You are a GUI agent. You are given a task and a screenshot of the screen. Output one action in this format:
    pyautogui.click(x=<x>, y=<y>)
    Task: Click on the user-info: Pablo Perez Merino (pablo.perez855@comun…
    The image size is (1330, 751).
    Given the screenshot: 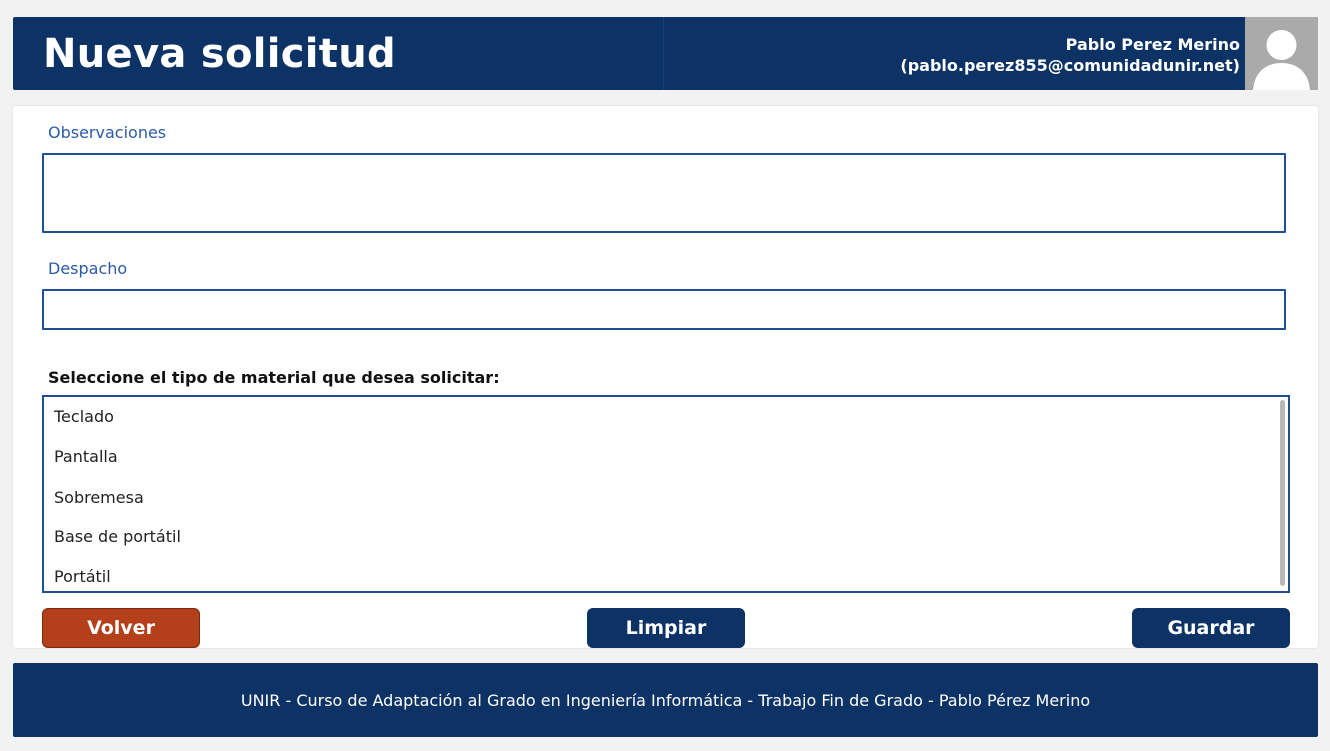 What is the action you would take?
    pyautogui.click(x=1070, y=55)
    